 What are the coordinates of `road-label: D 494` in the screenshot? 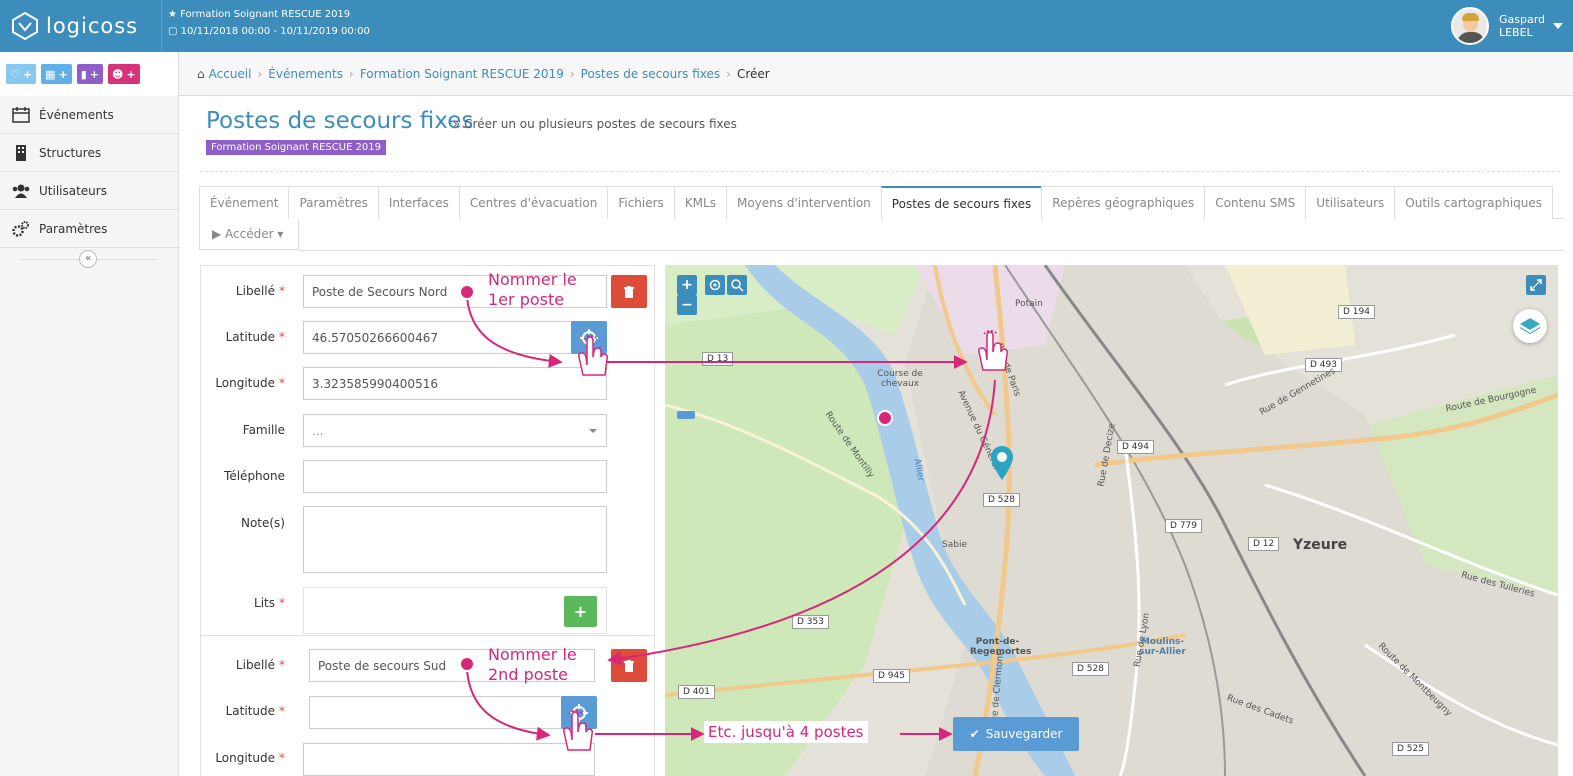 It's located at (1135, 447).